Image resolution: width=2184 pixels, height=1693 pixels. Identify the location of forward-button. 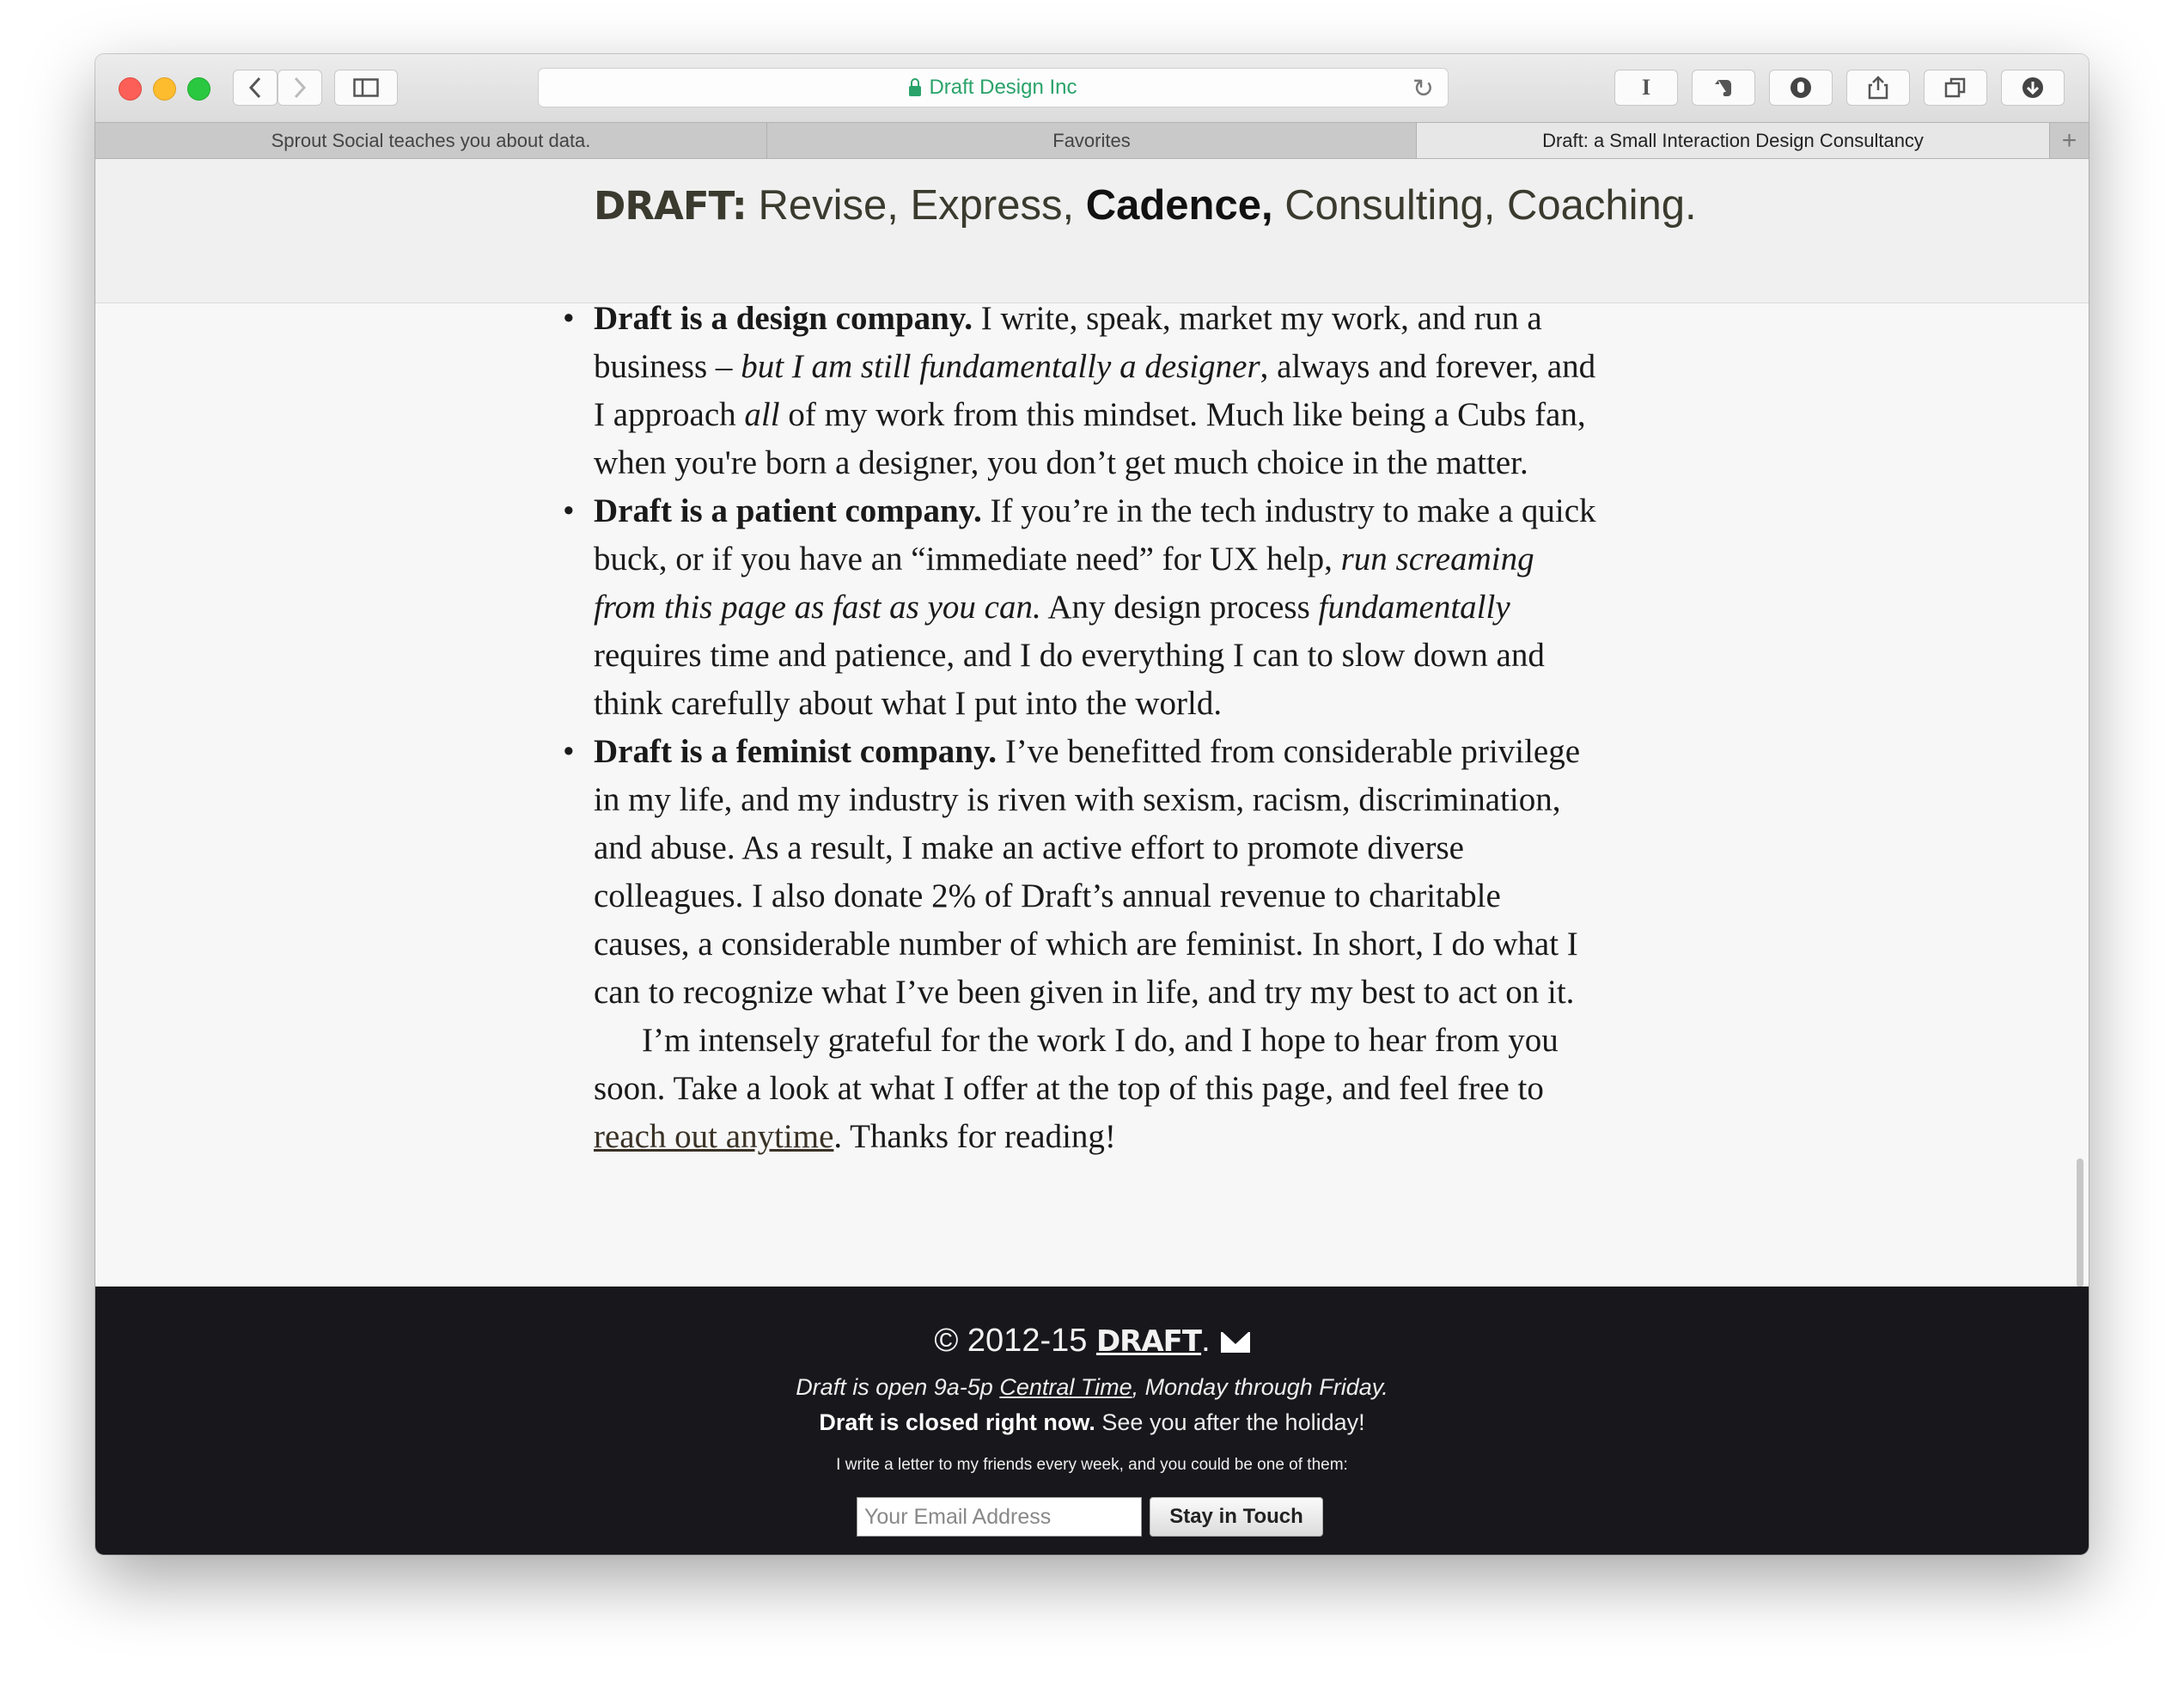
(300, 88).